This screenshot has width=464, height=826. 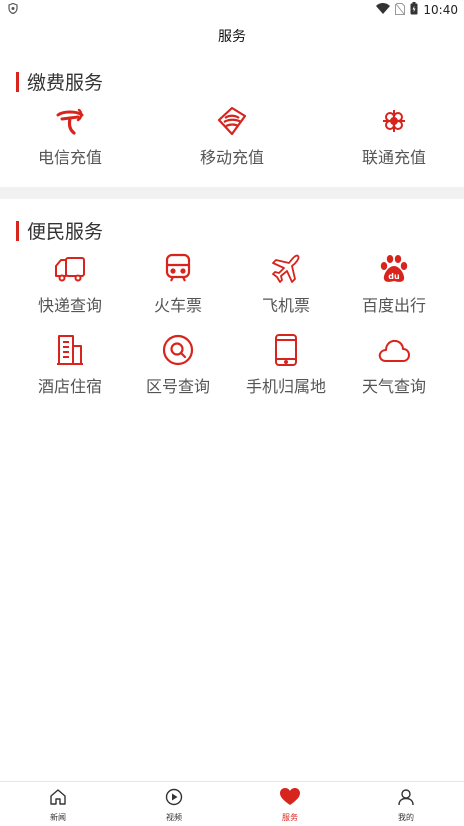 I want to click on grid-item-unicom-recharge: 联通充值, so click(x=394, y=136).